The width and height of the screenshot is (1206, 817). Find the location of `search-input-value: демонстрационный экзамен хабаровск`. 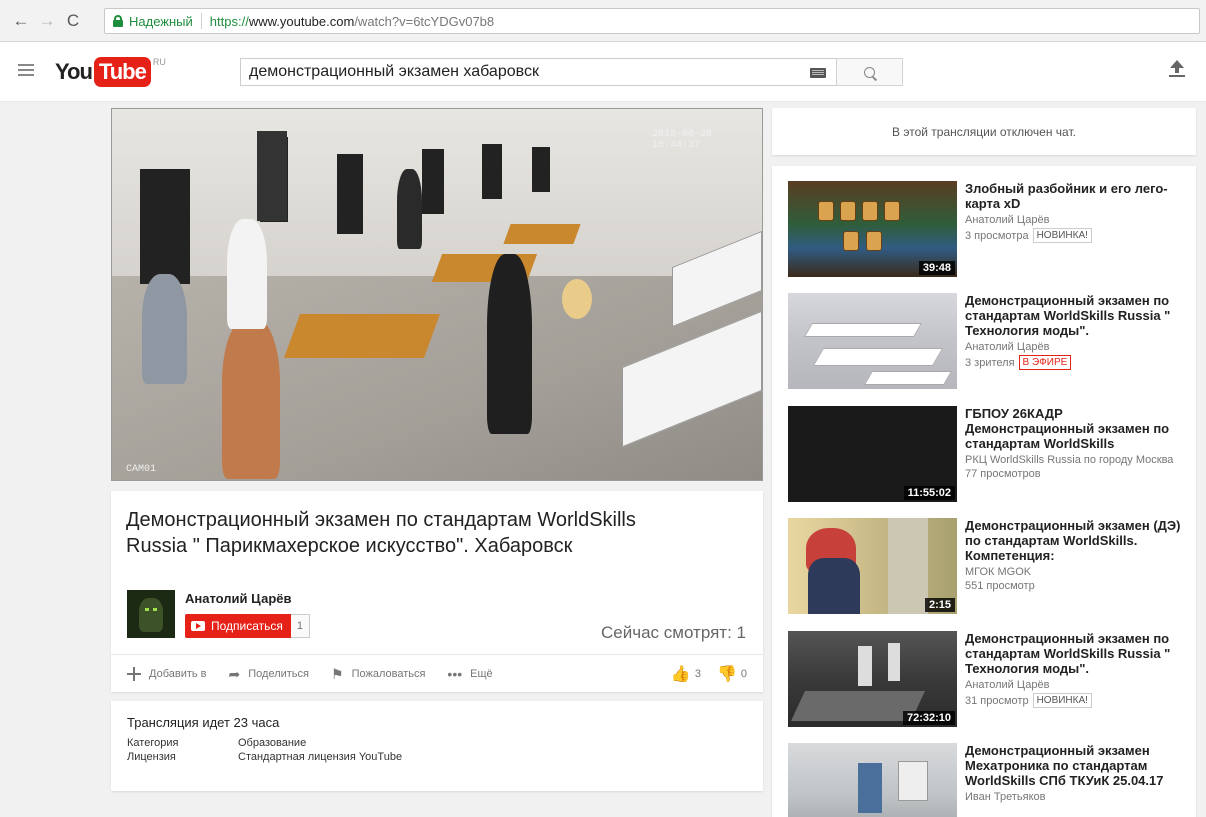

search-input-value: демонстрационный экзамен хабаровск is located at coordinates (394, 71).